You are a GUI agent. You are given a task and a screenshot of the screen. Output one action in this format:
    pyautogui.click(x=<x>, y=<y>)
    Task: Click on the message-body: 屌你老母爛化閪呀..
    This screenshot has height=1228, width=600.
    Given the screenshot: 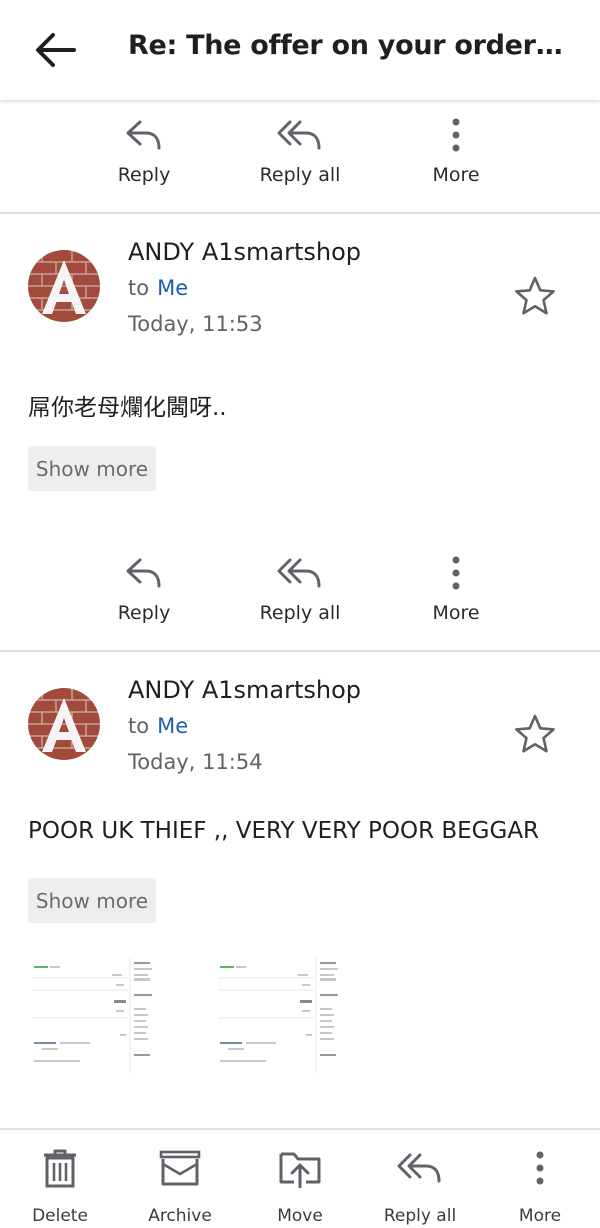 What is the action you would take?
    pyautogui.click(x=127, y=408)
    